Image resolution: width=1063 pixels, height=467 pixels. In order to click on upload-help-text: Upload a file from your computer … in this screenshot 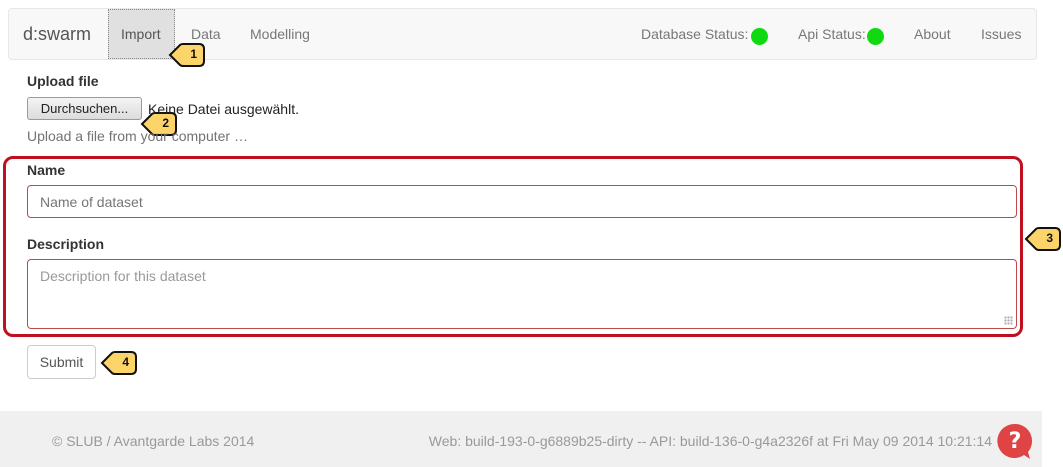, I will do `click(137, 136)`.